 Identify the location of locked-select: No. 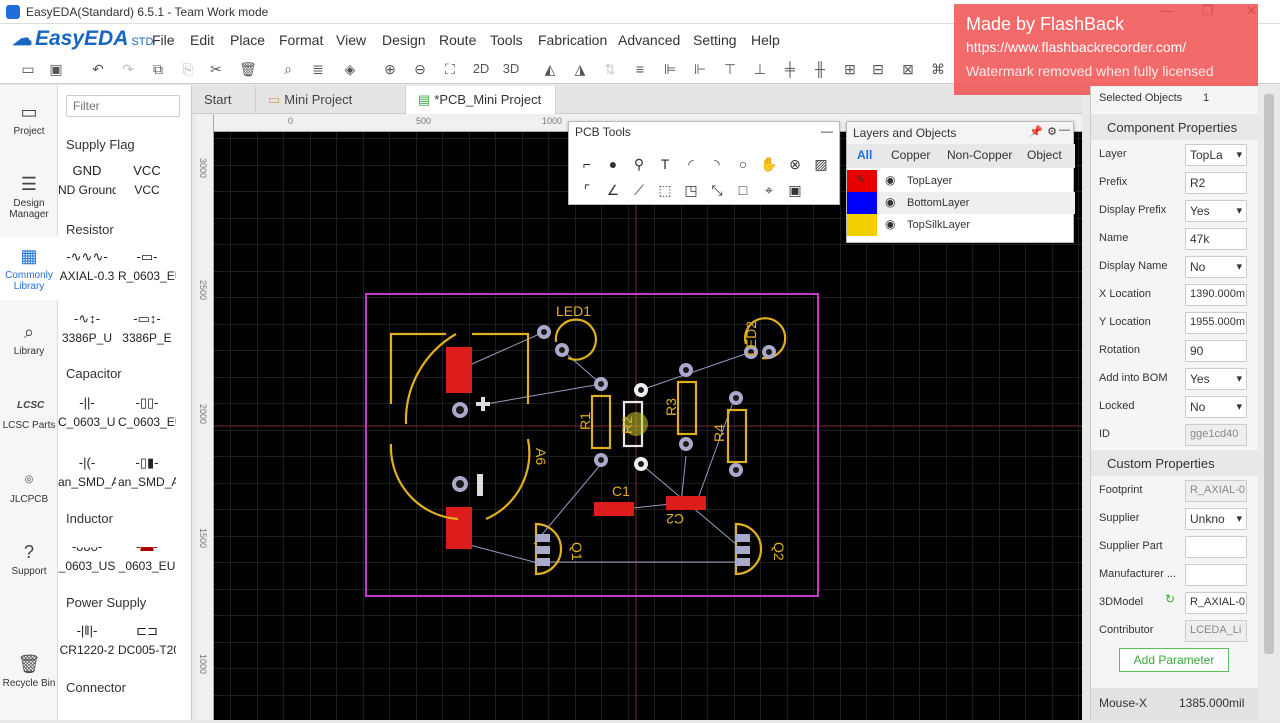
(1216, 407).